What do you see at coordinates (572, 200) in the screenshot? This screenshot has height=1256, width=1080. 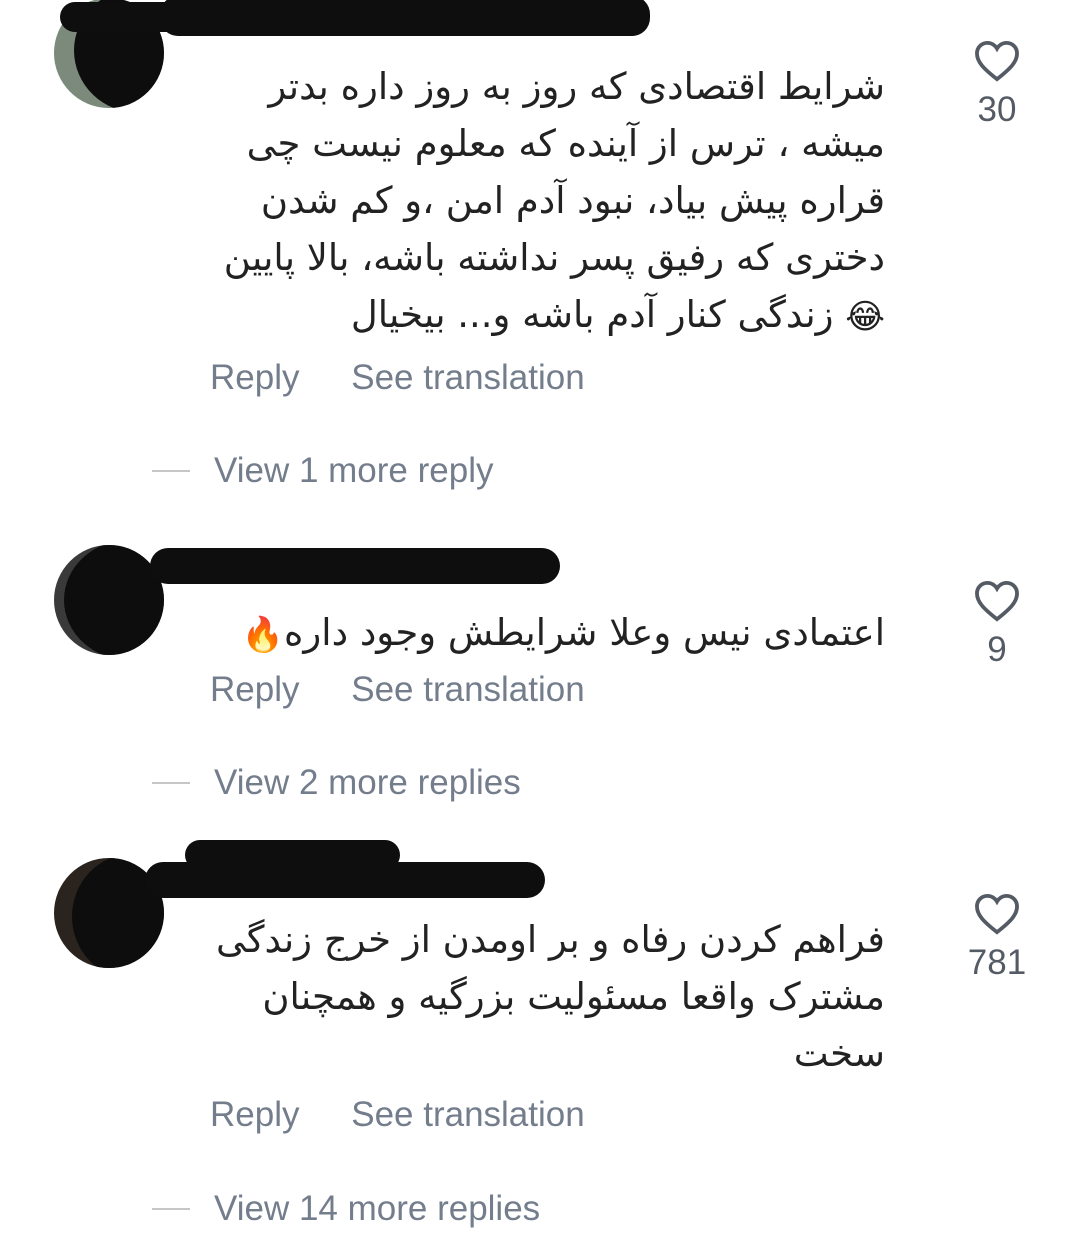 I see `comment-line: قراره پیش بیاد، نبود آدم امن ،و کم شدن` at bounding box center [572, 200].